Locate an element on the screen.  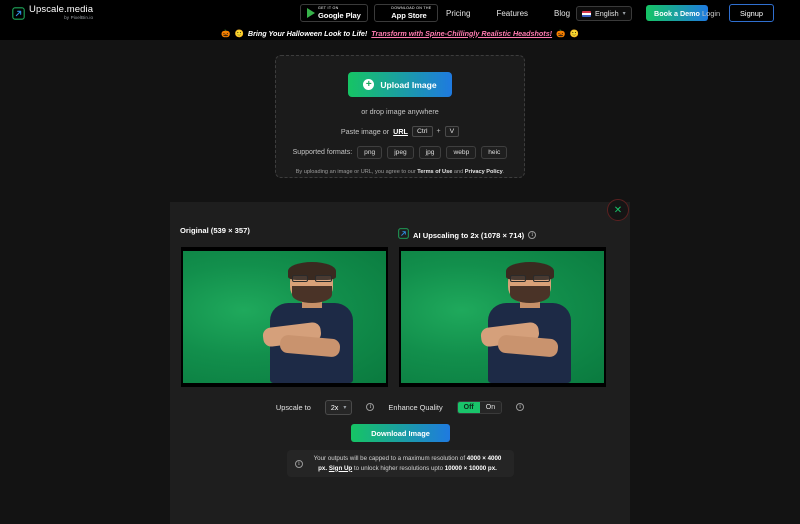
format-chip-jpg: jpg is located at coordinates (430, 152).